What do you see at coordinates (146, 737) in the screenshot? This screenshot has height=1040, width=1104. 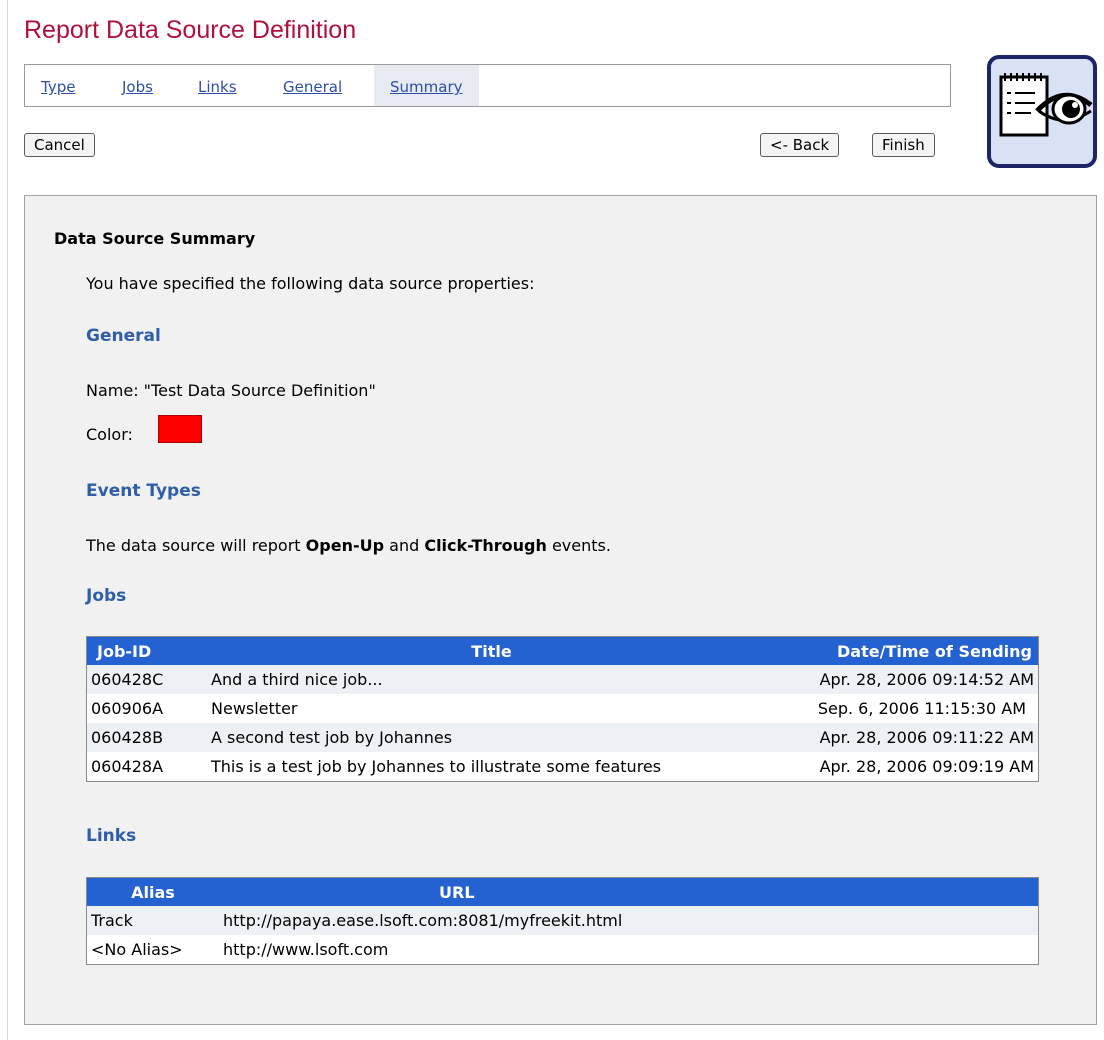 I see `job-id: 060428B` at bounding box center [146, 737].